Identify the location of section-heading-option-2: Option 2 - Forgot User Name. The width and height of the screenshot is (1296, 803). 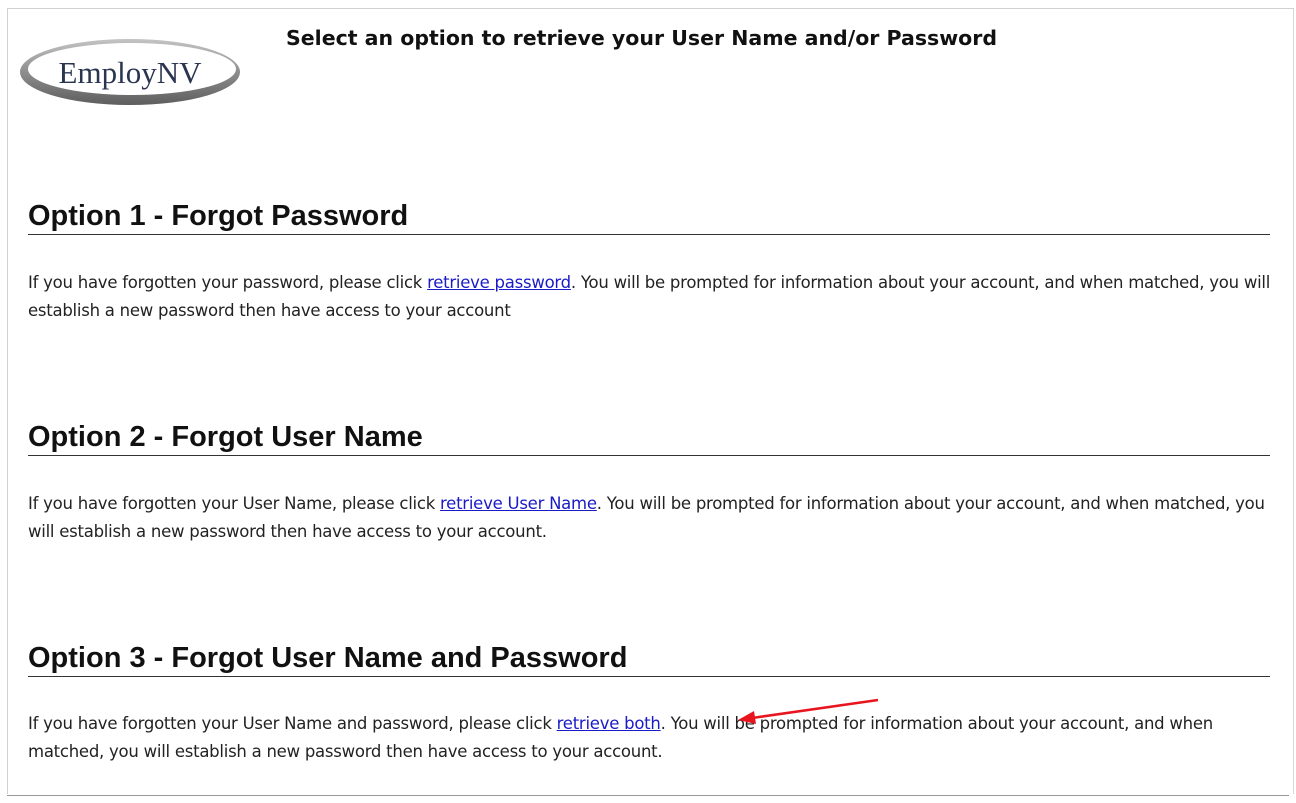
(649, 437).